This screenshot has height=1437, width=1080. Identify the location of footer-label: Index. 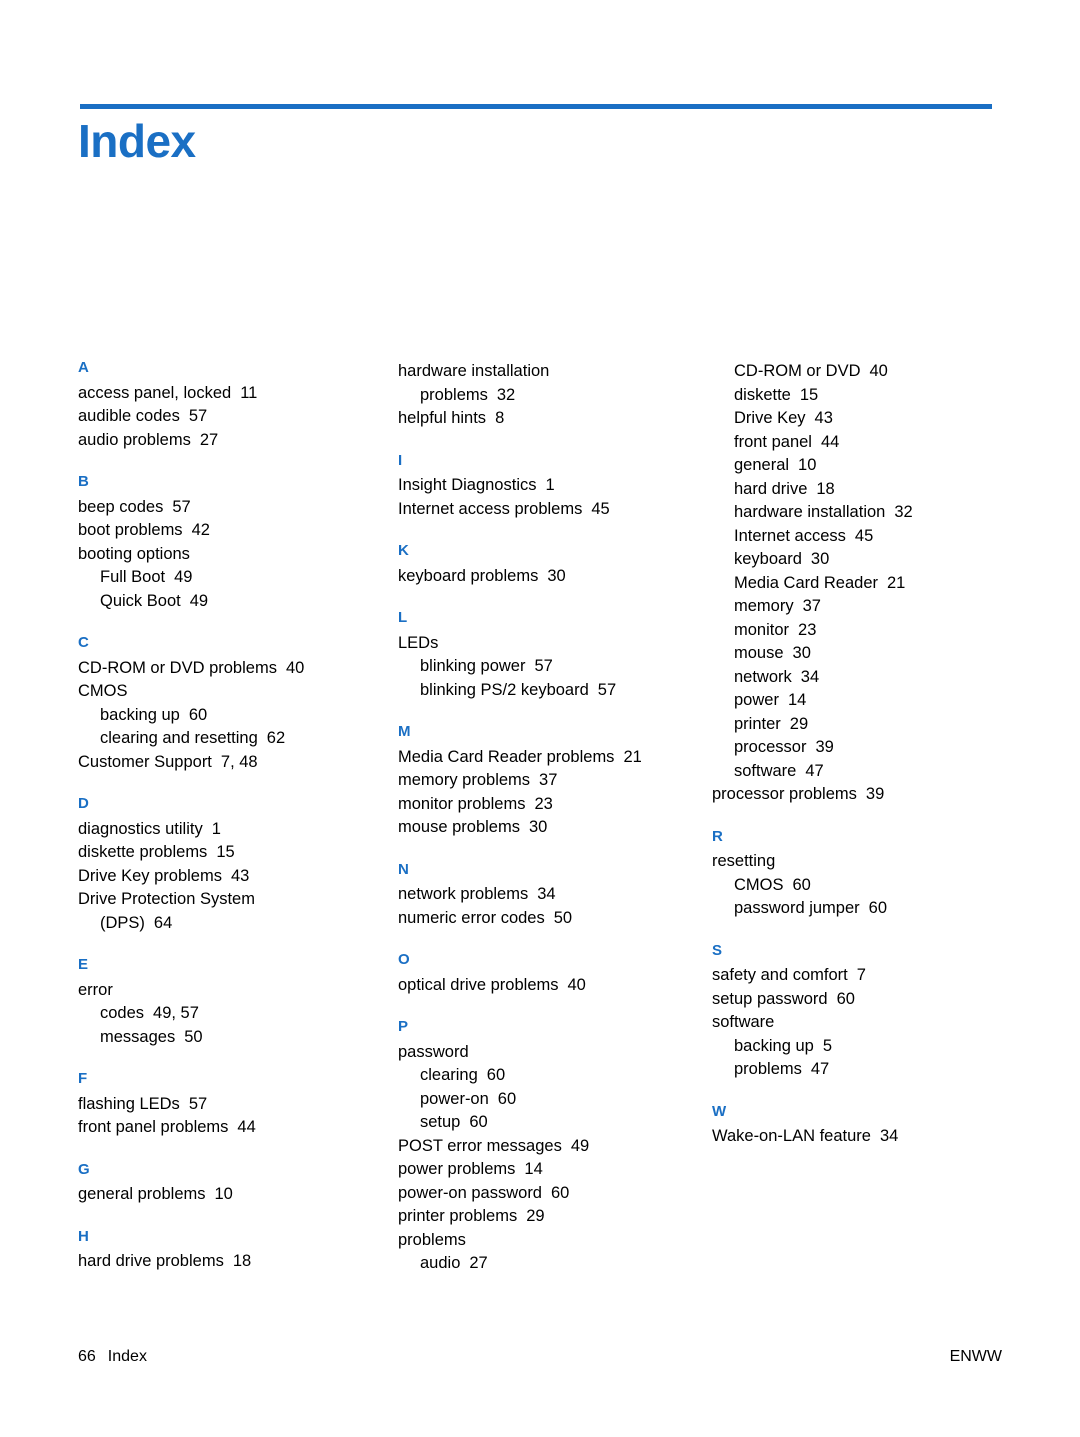
(127, 1356).